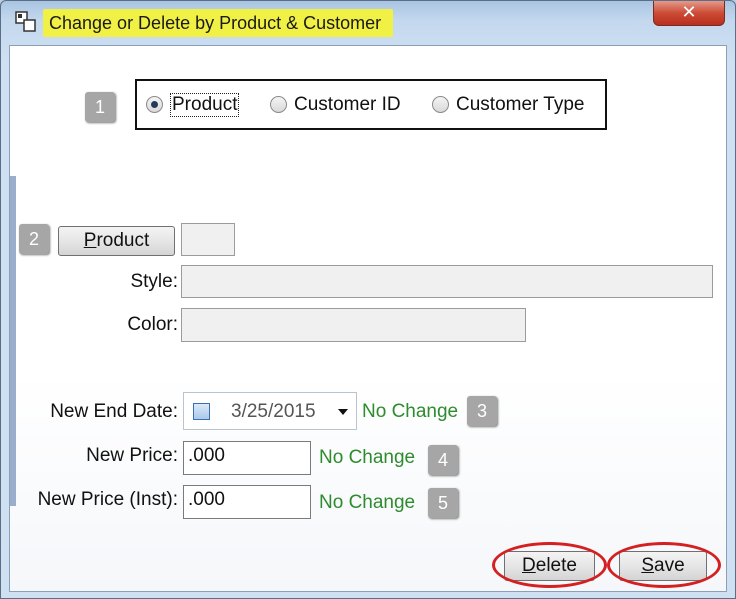 Image resolution: width=736 pixels, height=599 pixels. What do you see at coordinates (482, 411) in the screenshot?
I see `step-badge-3: 3` at bounding box center [482, 411].